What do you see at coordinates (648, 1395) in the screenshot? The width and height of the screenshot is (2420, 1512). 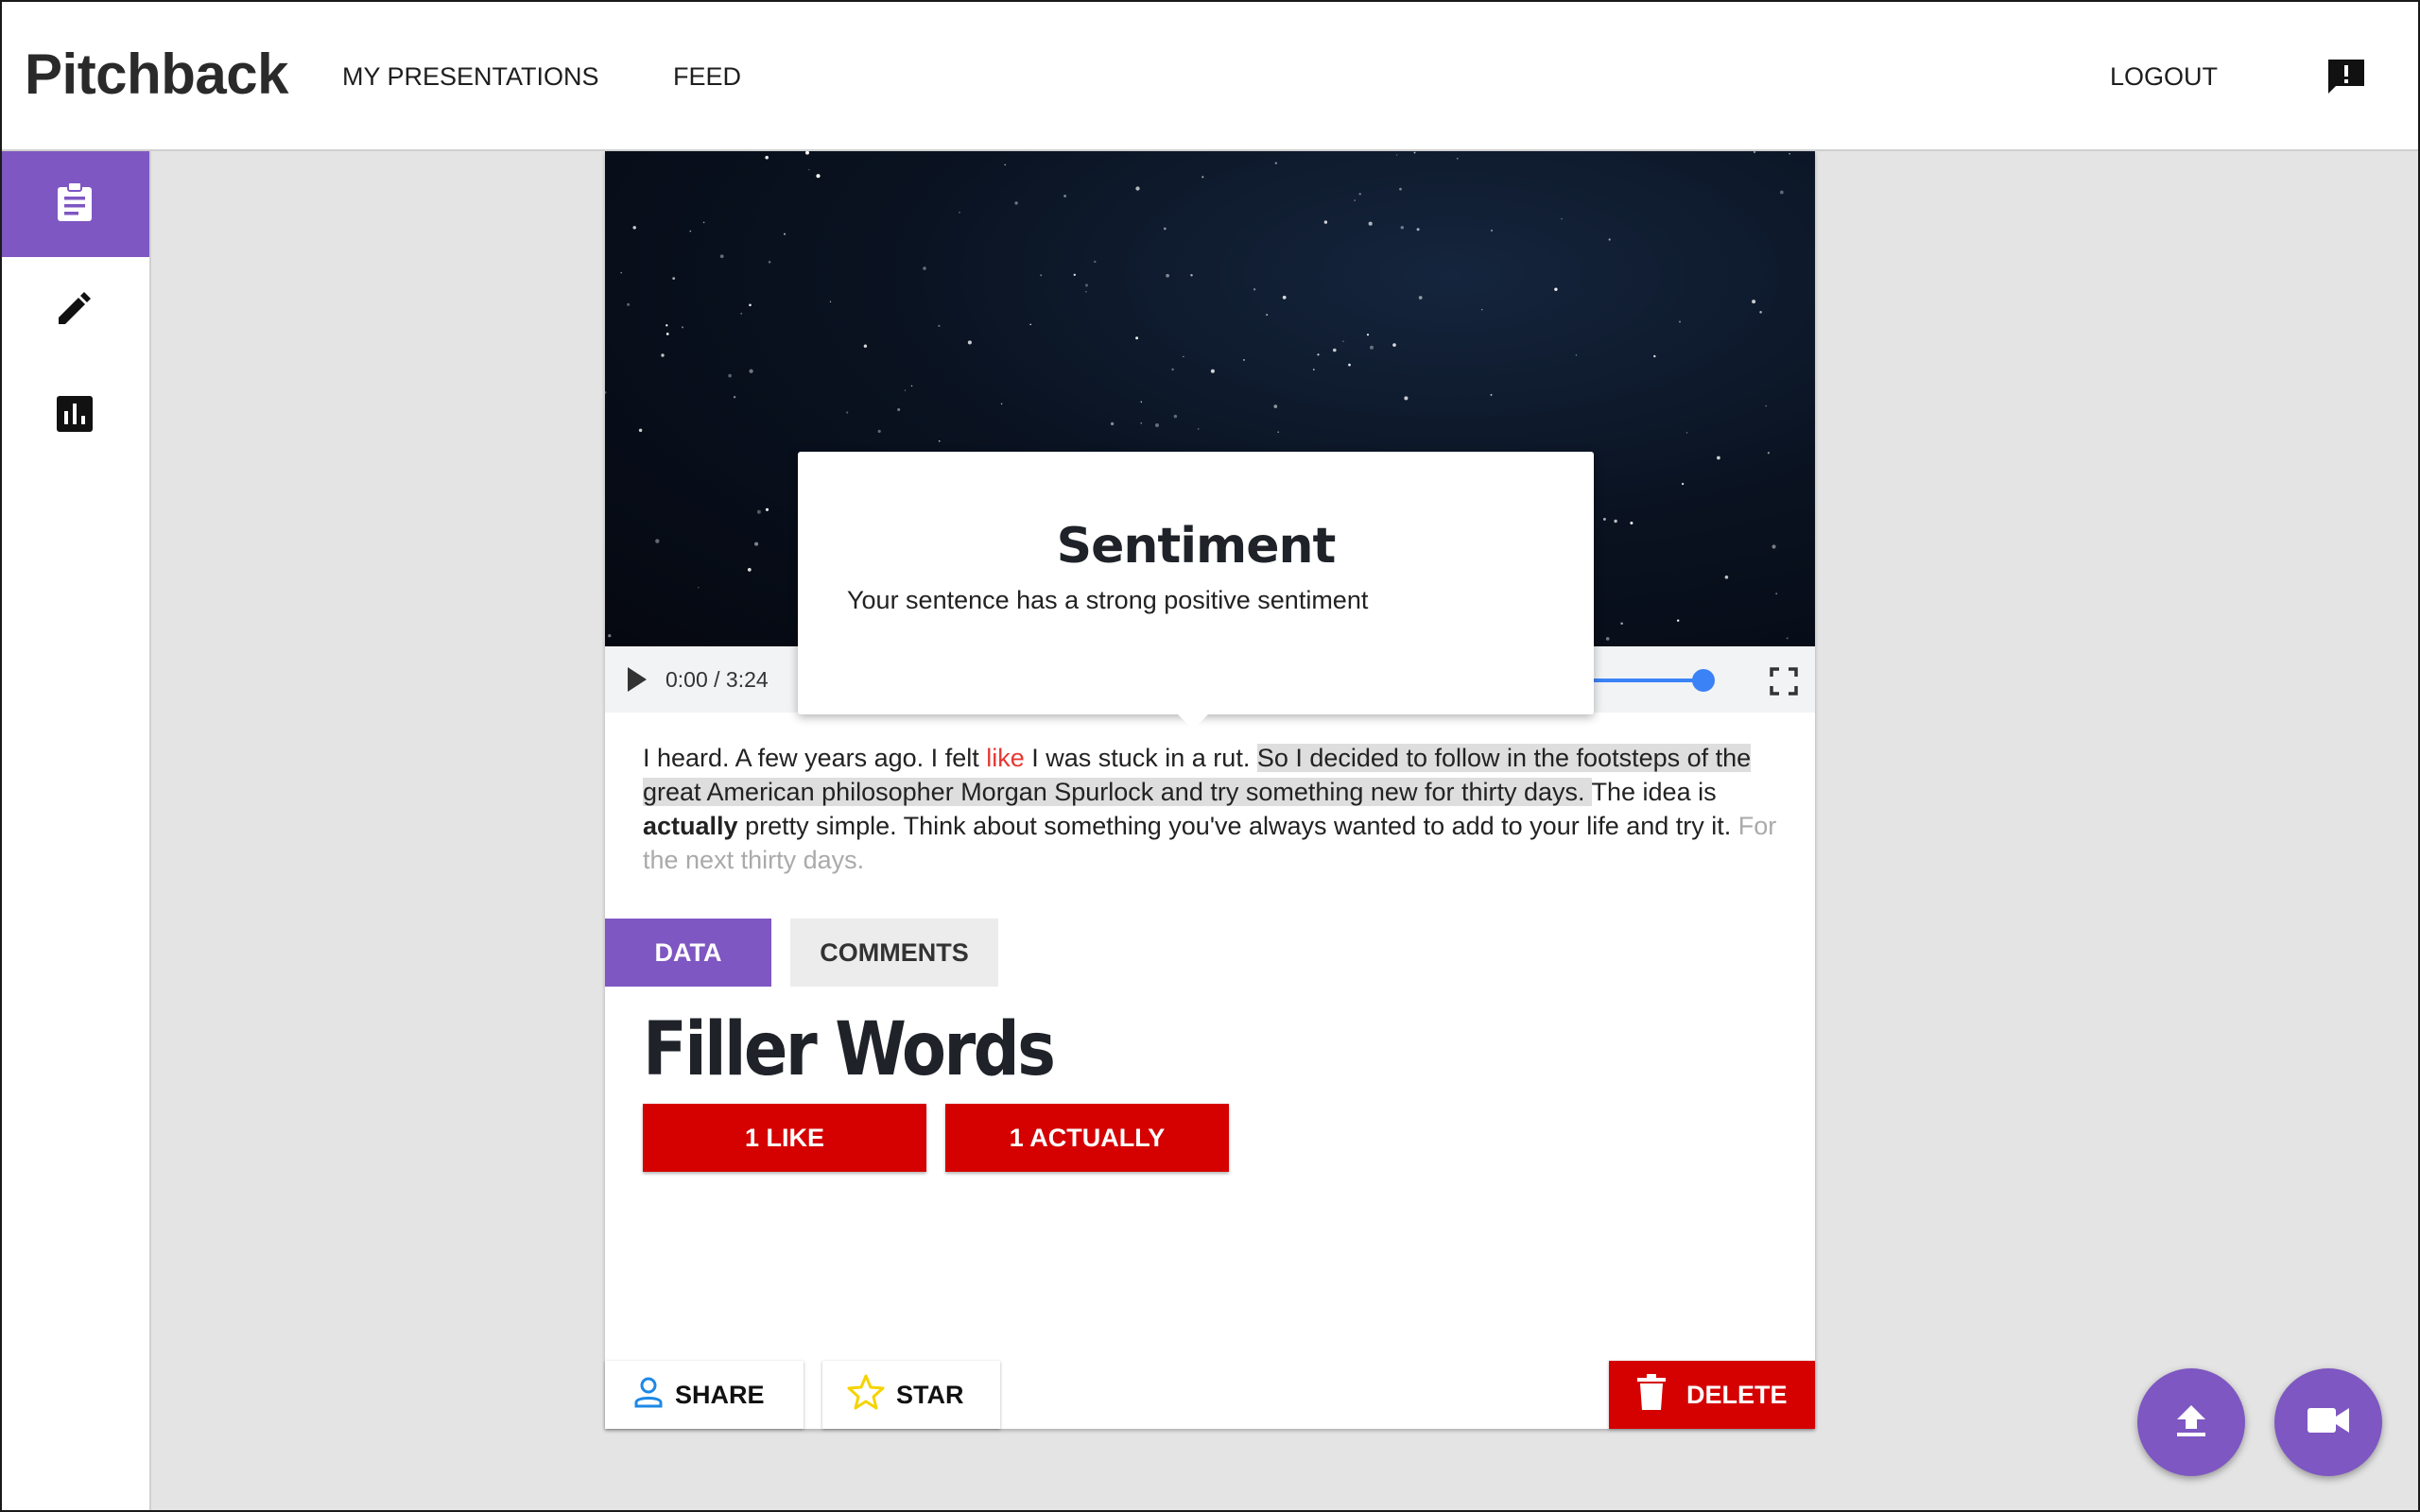 I see `person-icon` at bounding box center [648, 1395].